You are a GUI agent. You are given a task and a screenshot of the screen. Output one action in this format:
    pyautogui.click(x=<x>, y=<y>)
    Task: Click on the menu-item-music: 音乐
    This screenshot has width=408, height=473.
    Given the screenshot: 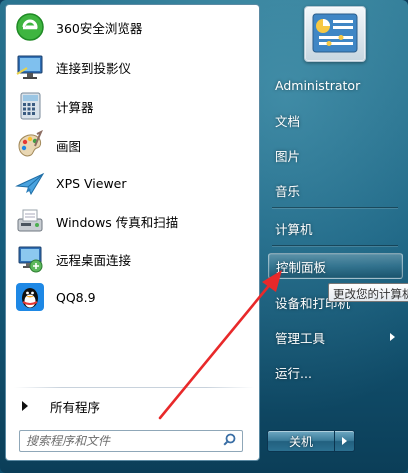 What is the action you would take?
    pyautogui.click(x=335, y=190)
    